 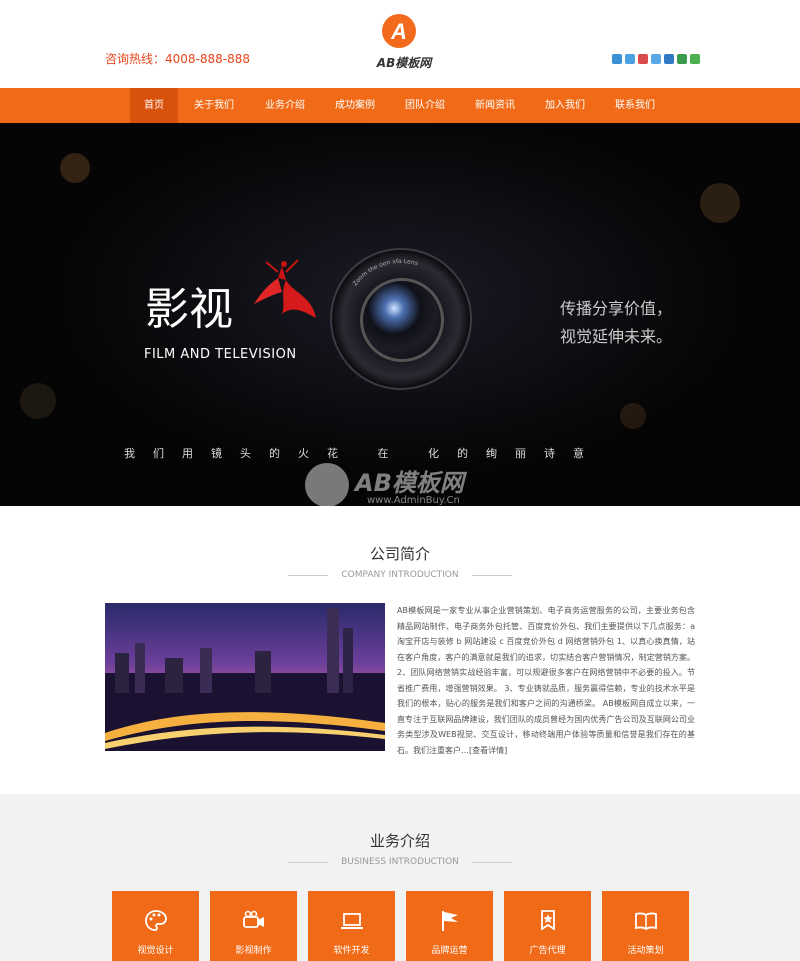 What do you see at coordinates (450, 921) in the screenshot?
I see `flag-icon` at bounding box center [450, 921].